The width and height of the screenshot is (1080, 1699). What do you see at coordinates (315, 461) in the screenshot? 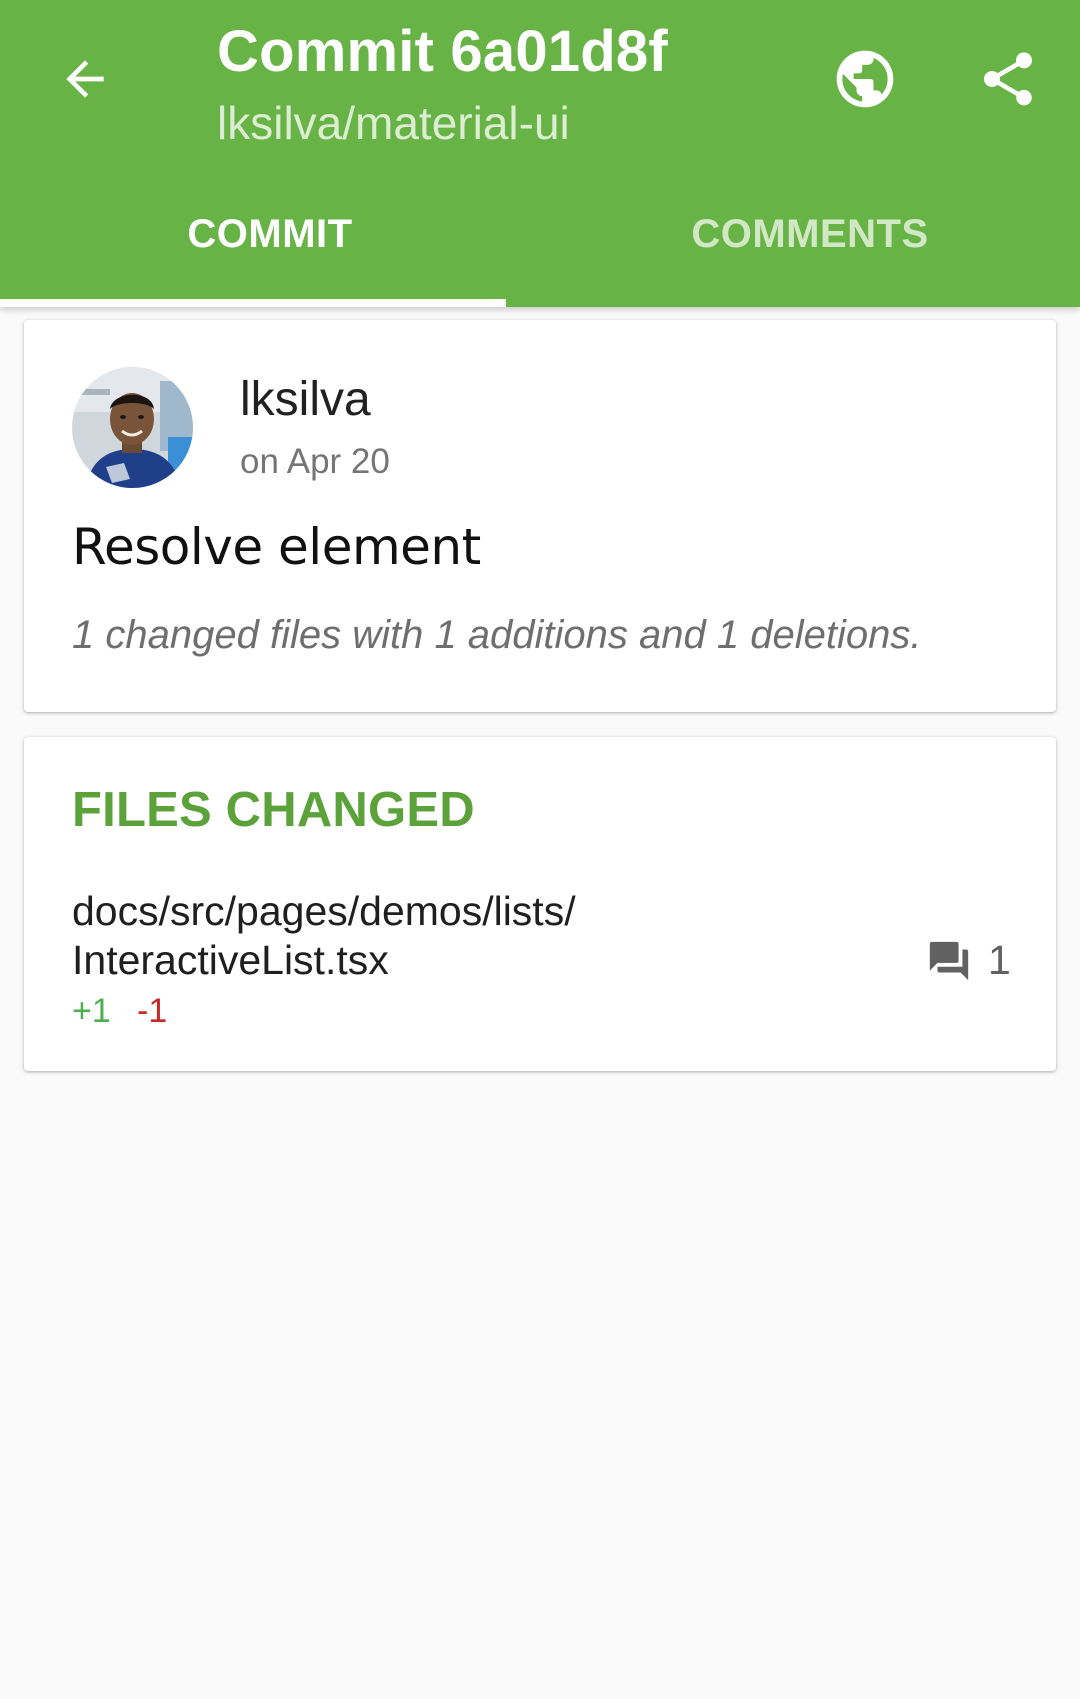
I see `commit-date: on Apr 20` at bounding box center [315, 461].